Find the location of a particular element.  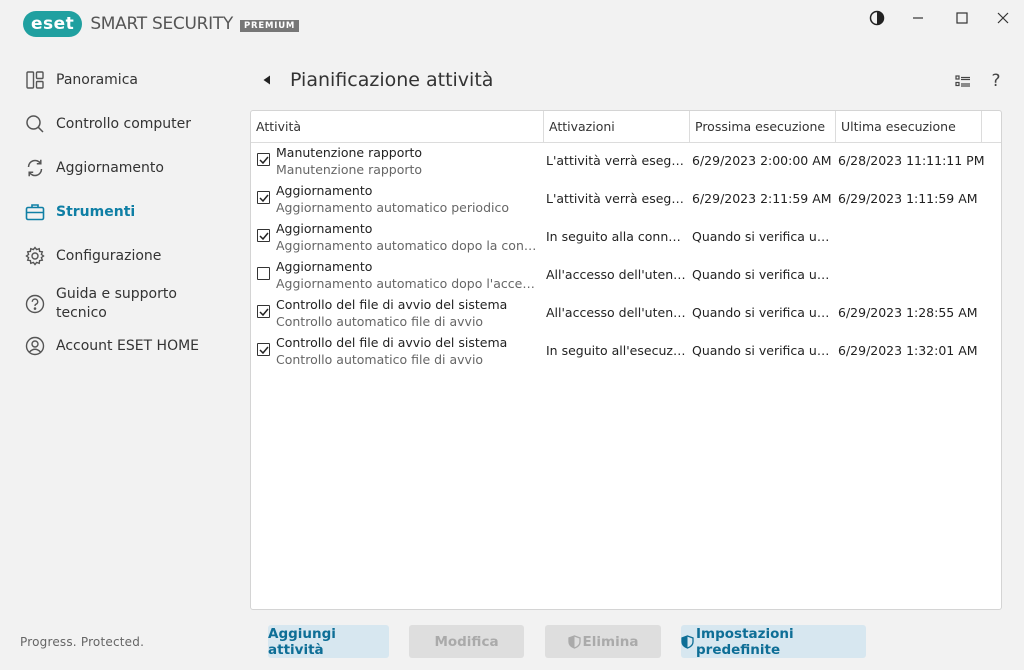

sidebar-item-label: Aggiornamento is located at coordinates (110, 167).